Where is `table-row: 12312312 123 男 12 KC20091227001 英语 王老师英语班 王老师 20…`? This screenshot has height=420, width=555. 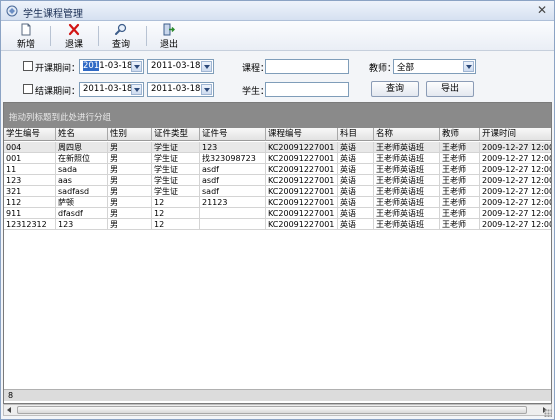 table-row: 12312312 123 男 12 KC20091227001 英语 王老师英语班 王老师 20… is located at coordinates (277, 224).